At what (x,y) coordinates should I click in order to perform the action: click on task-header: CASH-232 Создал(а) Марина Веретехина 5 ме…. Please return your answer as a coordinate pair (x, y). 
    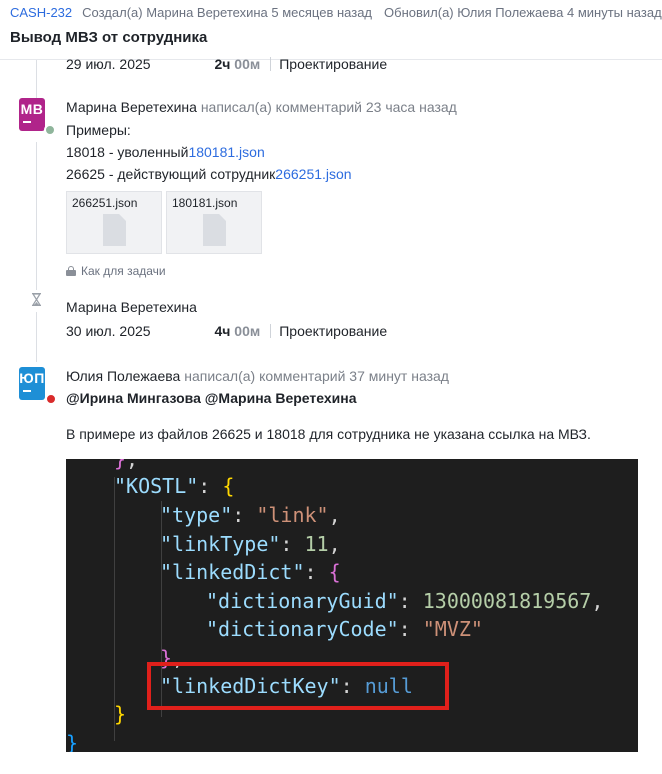
    Looking at the image, I should click on (331, 30).